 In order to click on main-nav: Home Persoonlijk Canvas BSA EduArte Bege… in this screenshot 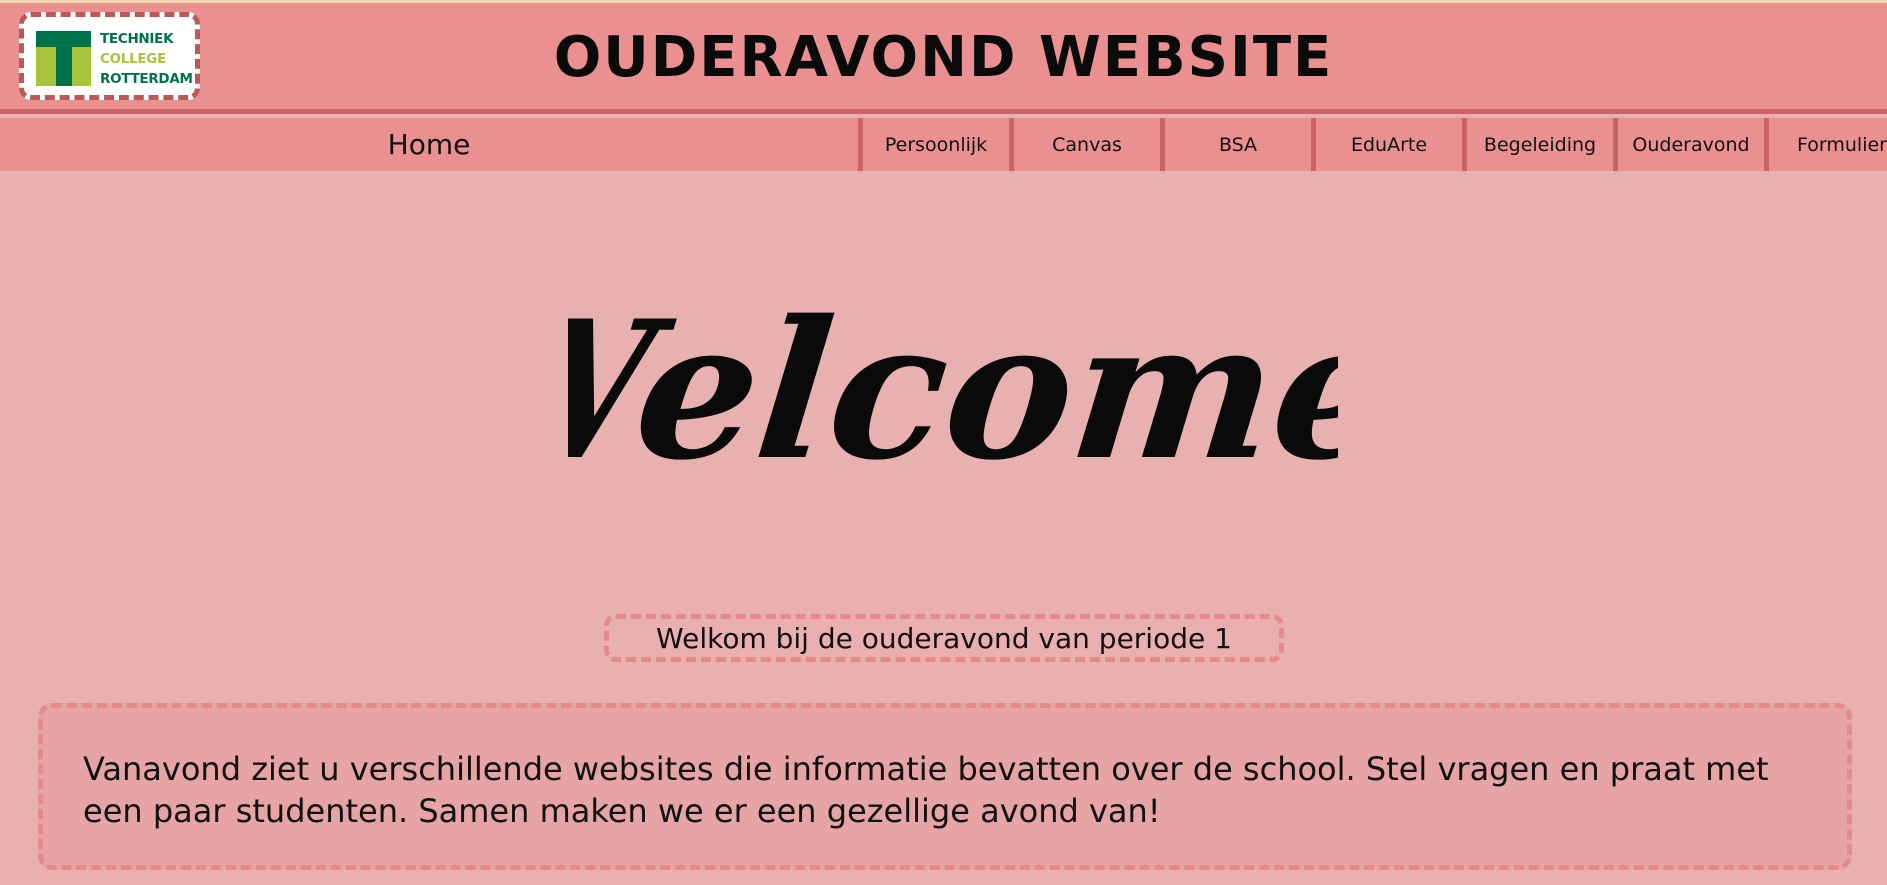, I will do `click(943, 144)`.